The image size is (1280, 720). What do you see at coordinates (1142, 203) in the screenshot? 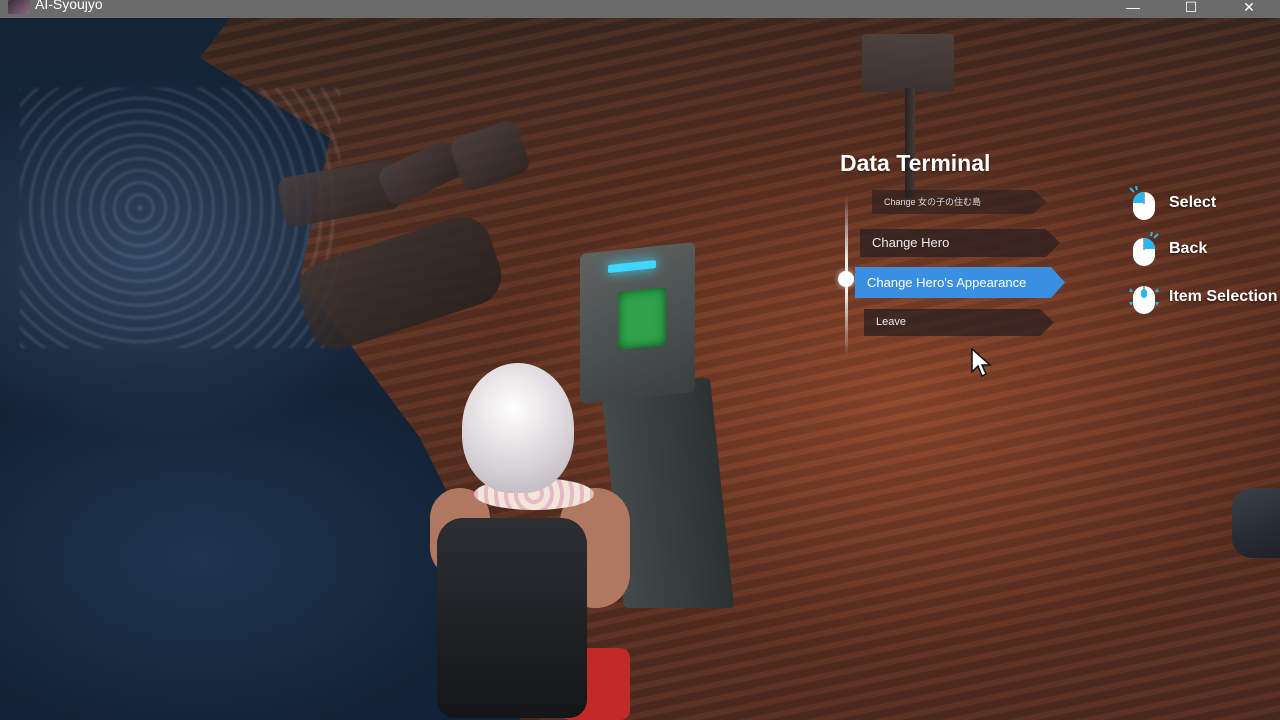
I see `mouse-left-click-icon` at bounding box center [1142, 203].